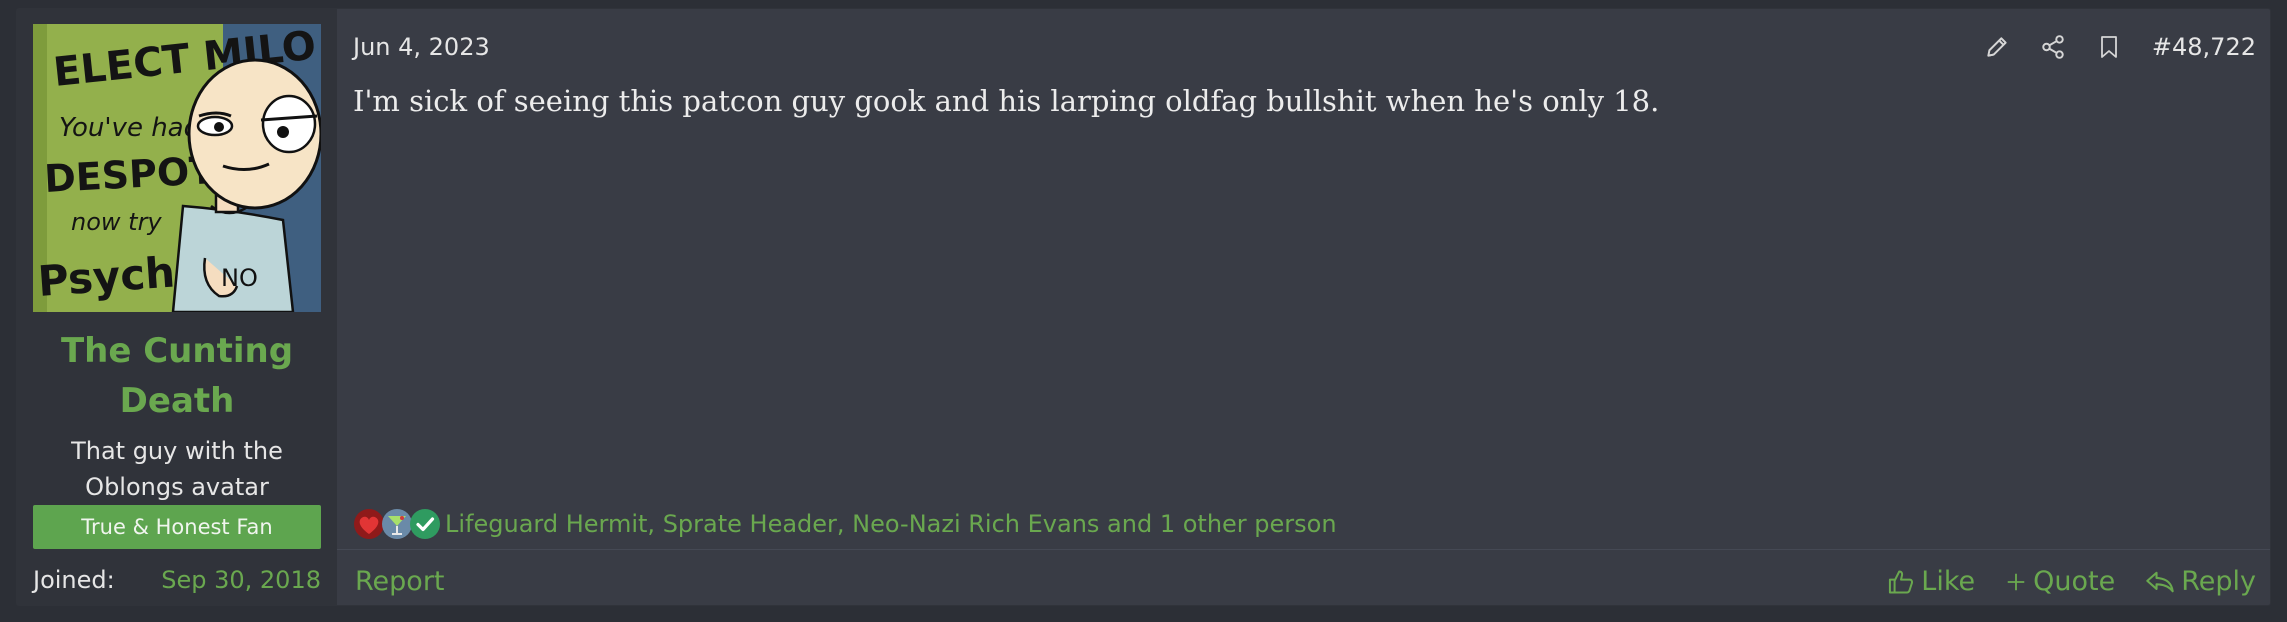  I want to click on svg-text: NO, so click(239, 278).